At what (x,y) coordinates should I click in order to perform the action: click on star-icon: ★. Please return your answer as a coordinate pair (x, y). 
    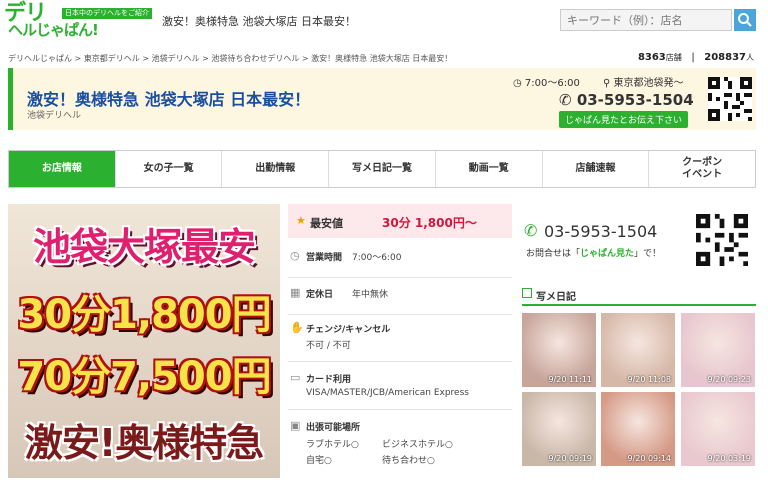
    Looking at the image, I should click on (301, 220).